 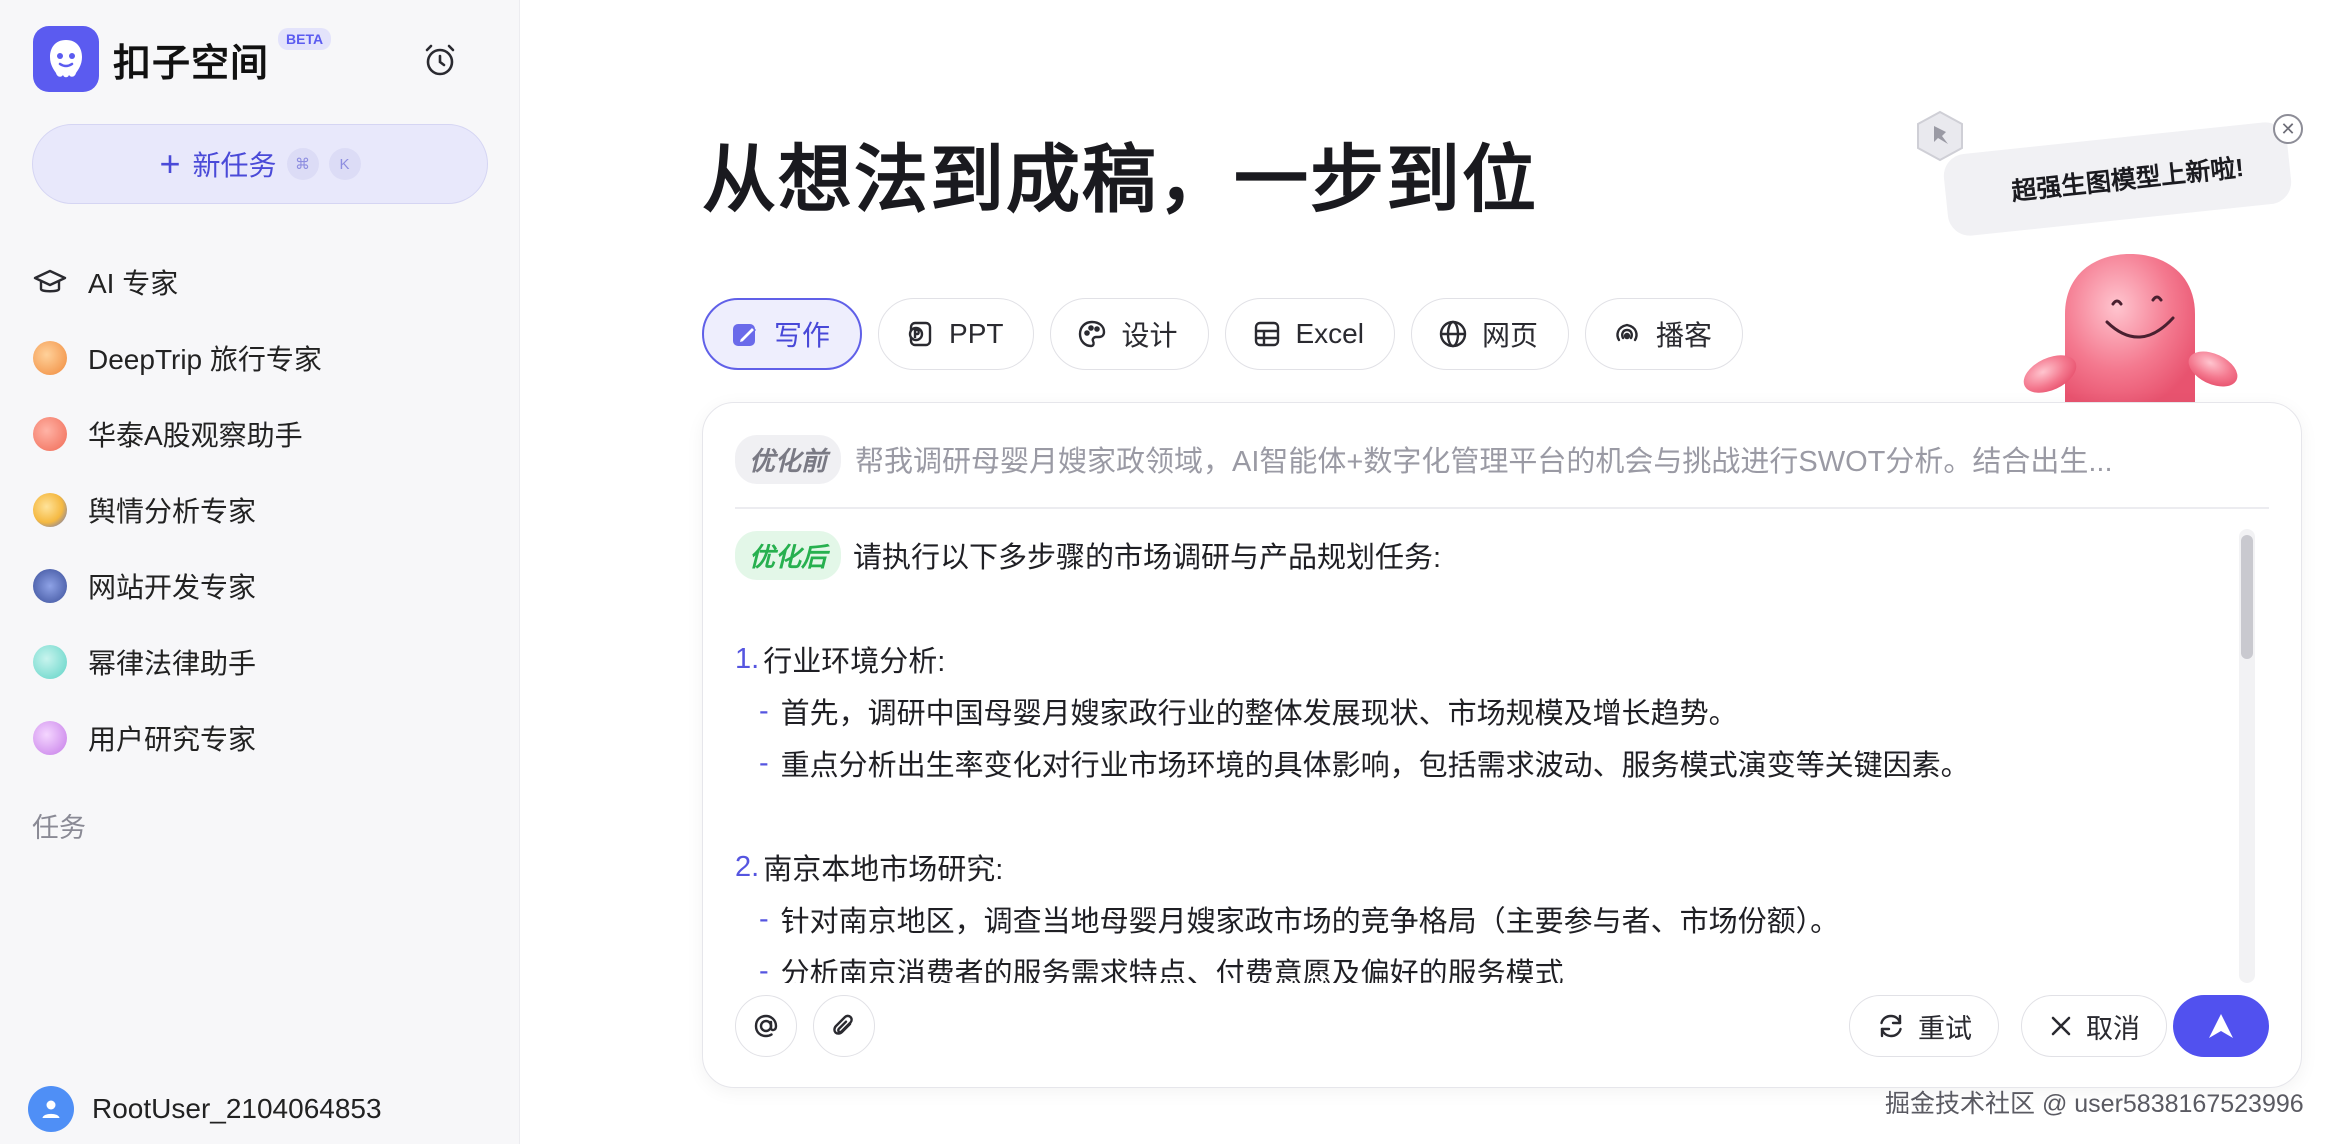 I want to click on mention-button, so click(x=766, y=1026).